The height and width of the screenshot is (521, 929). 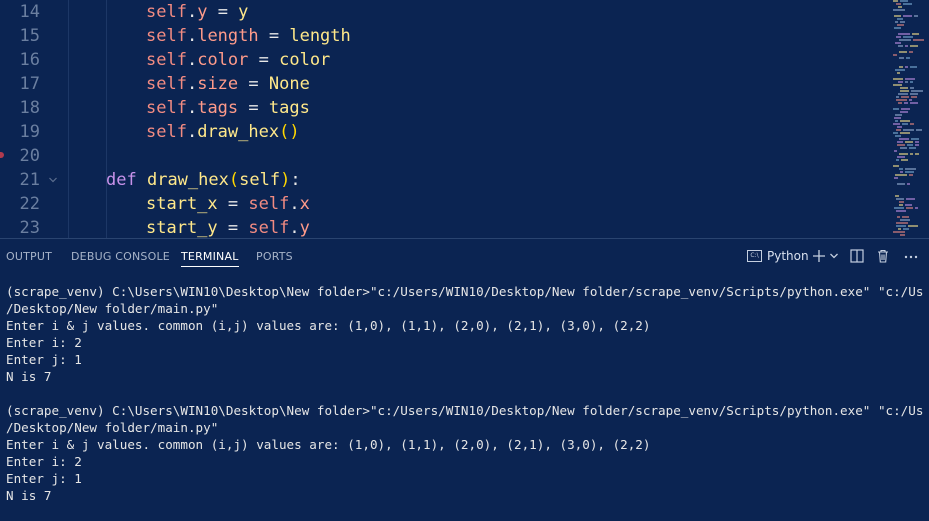 What do you see at coordinates (182, 204) in the screenshot?
I see `code-token: start_x` at bounding box center [182, 204].